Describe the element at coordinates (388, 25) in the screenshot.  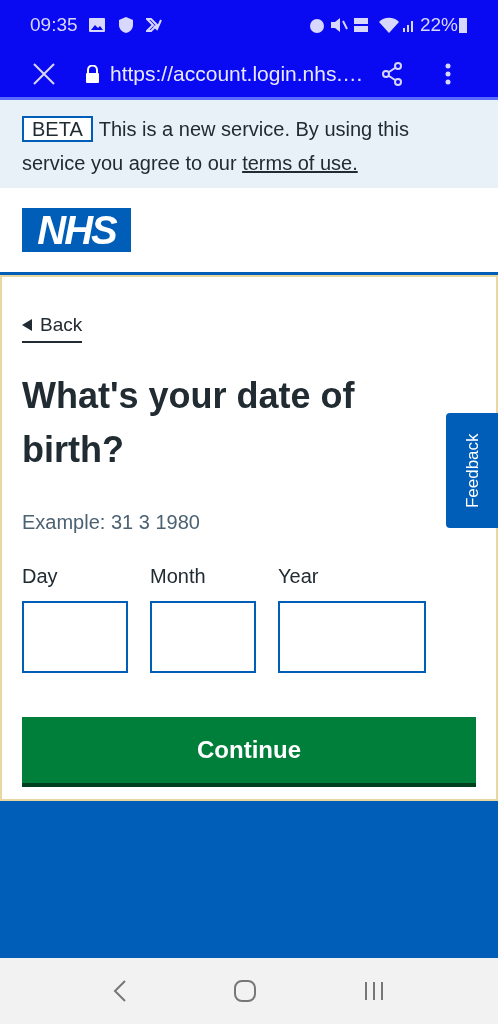
I see `wifi-icon` at that location.